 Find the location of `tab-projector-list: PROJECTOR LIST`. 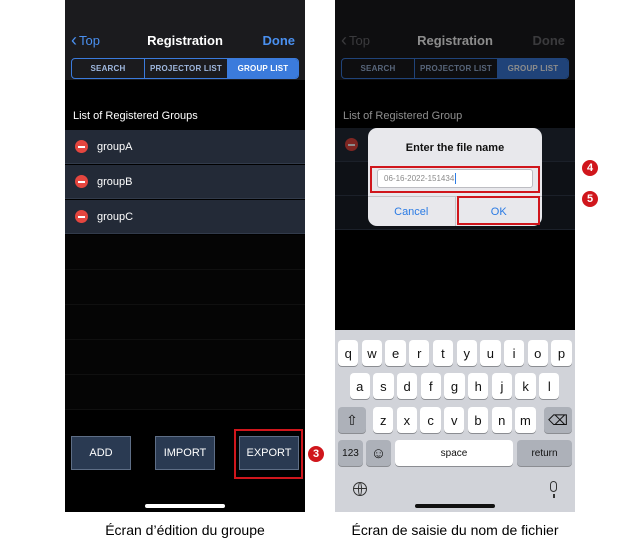

tab-projector-list: PROJECTOR LIST is located at coordinates (186, 68).